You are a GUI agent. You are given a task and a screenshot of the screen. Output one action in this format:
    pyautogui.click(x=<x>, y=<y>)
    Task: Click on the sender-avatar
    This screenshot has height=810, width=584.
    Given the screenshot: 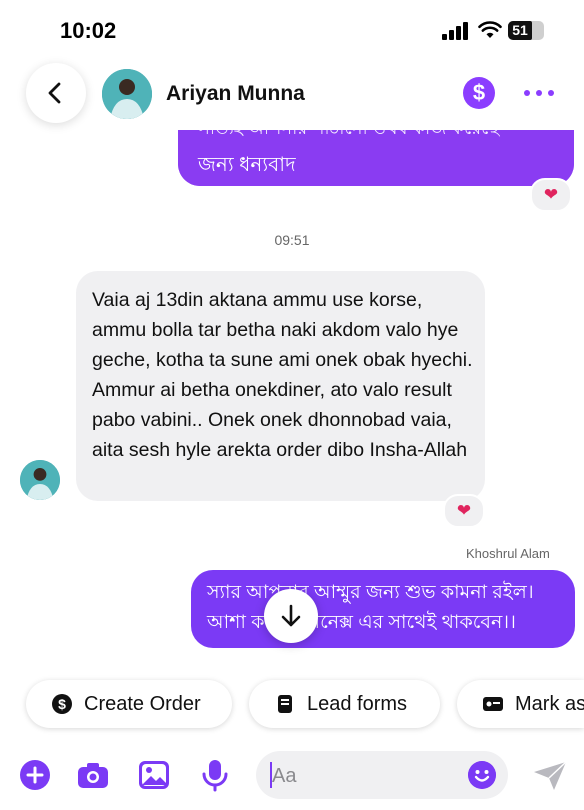 What is the action you would take?
    pyautogui.click(x=40, y=480)
    